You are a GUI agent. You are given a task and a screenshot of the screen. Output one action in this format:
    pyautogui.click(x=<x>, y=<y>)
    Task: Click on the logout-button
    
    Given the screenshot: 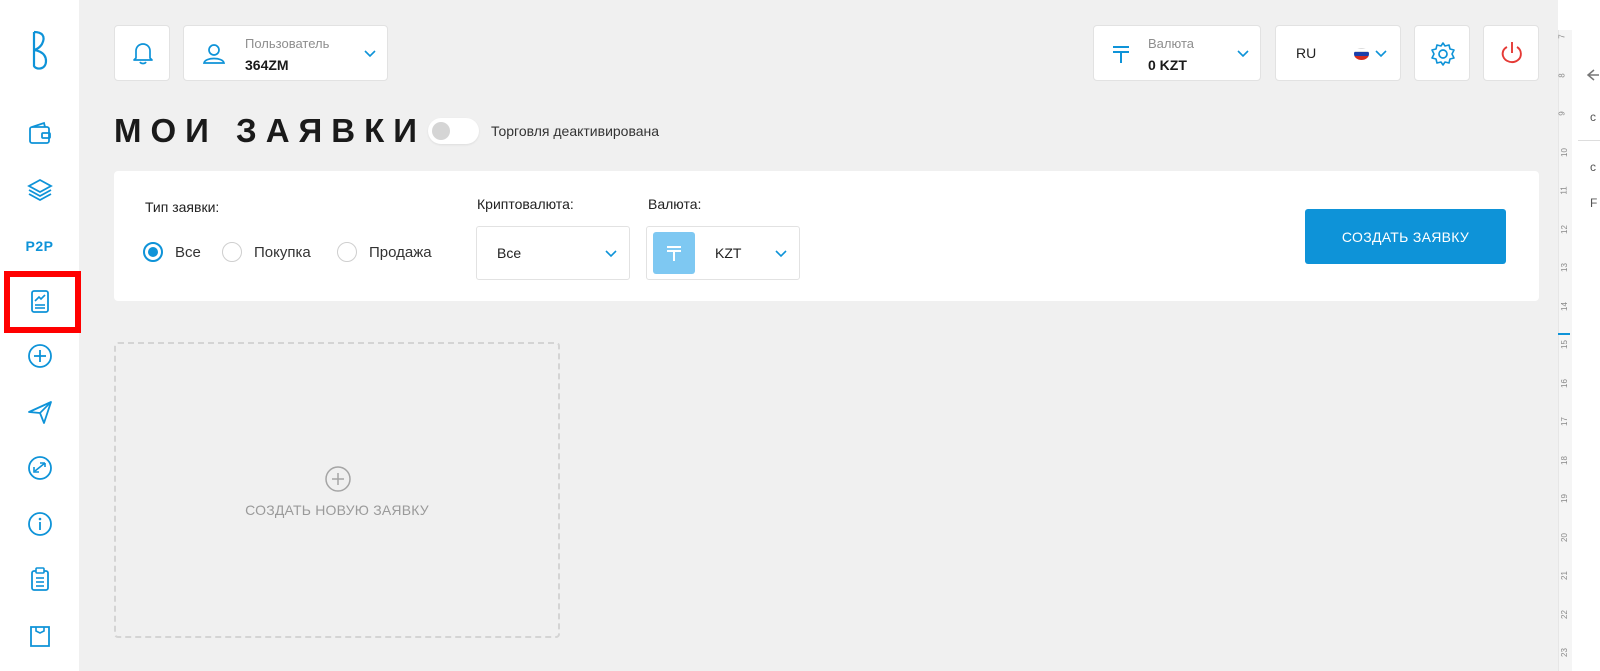 What is the action you would take?
    pyautogui.click(x=1511, y=53)
    